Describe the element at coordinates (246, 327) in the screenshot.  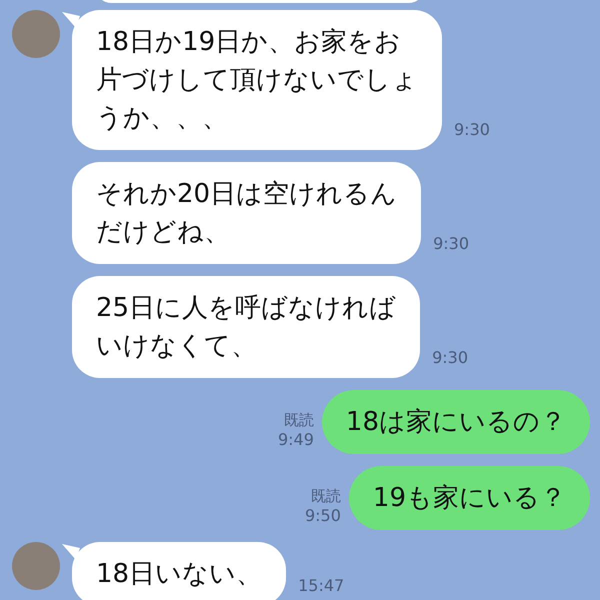
I see `message-bubble: 25日に人を呼ばなければ いけなくて、` at that location.